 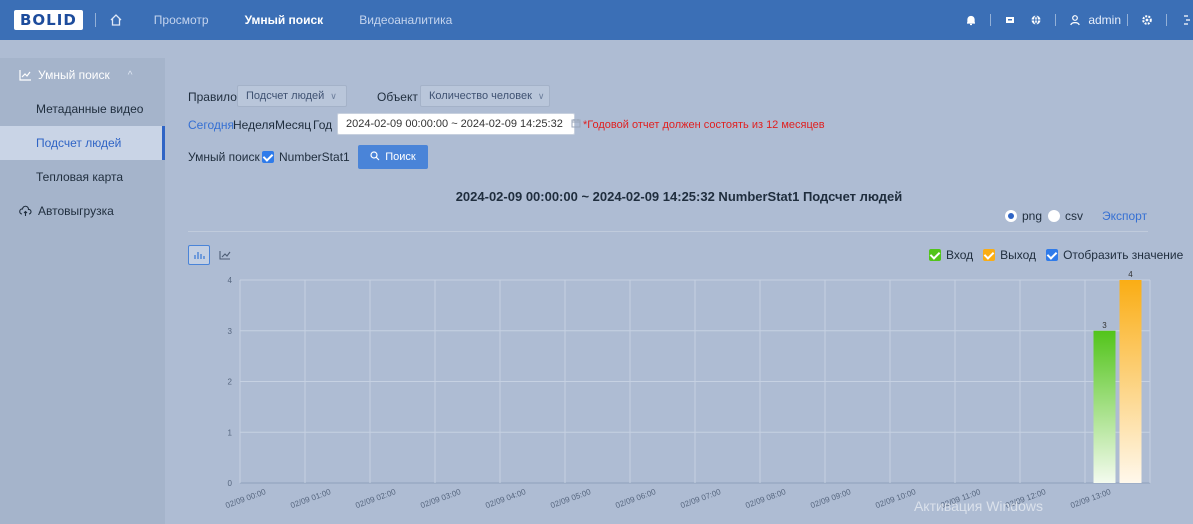 I want to click on bar-value-label: 3, so click(x=1104, y=325).